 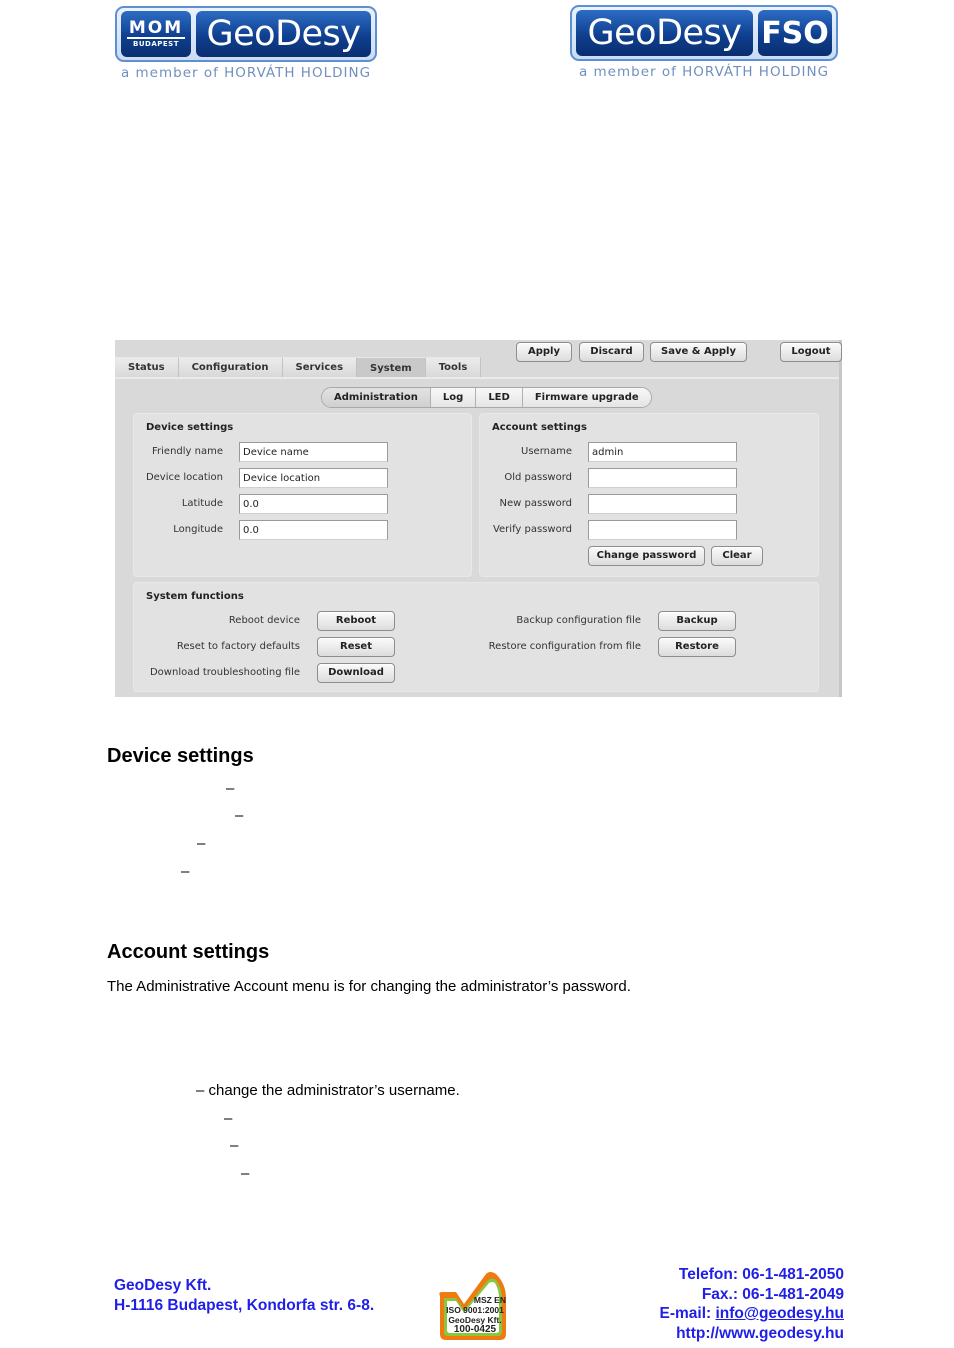 I want to click on reset-button: Reset, so click(x=356, y=647).